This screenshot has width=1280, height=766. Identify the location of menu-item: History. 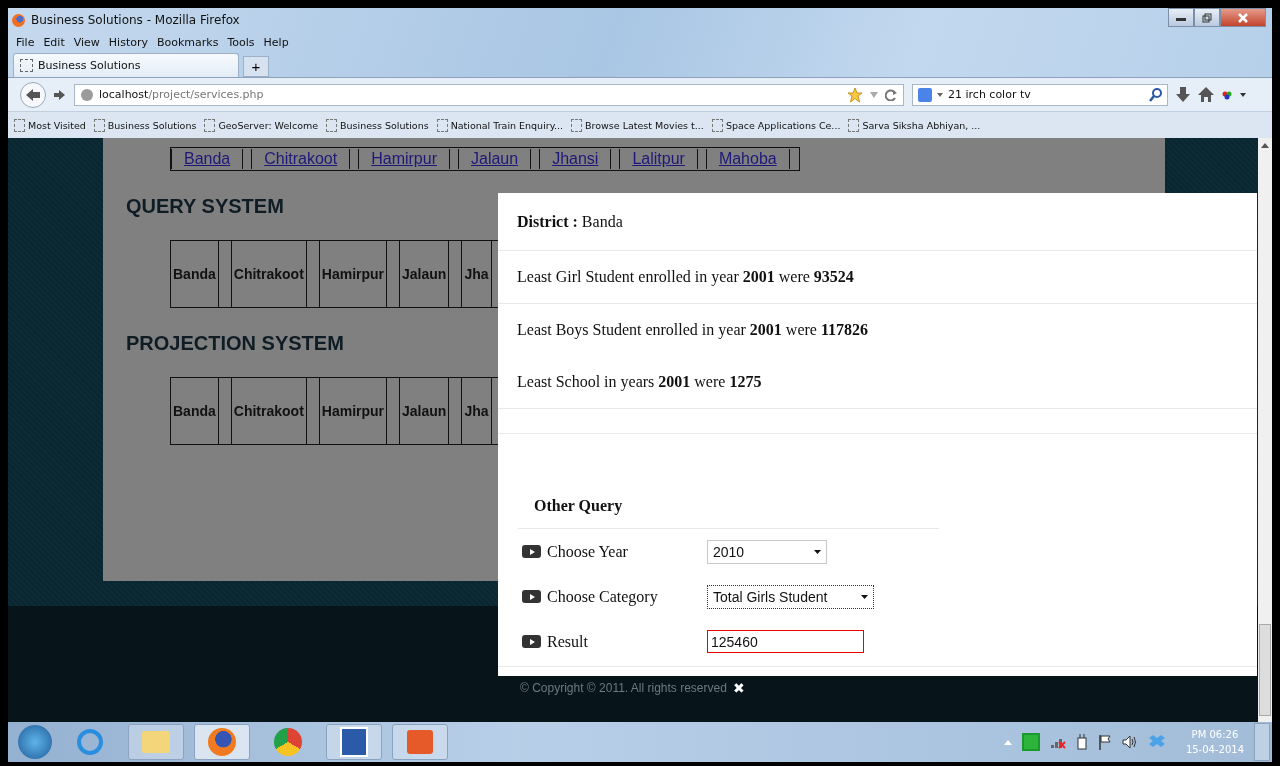
(128, 42).